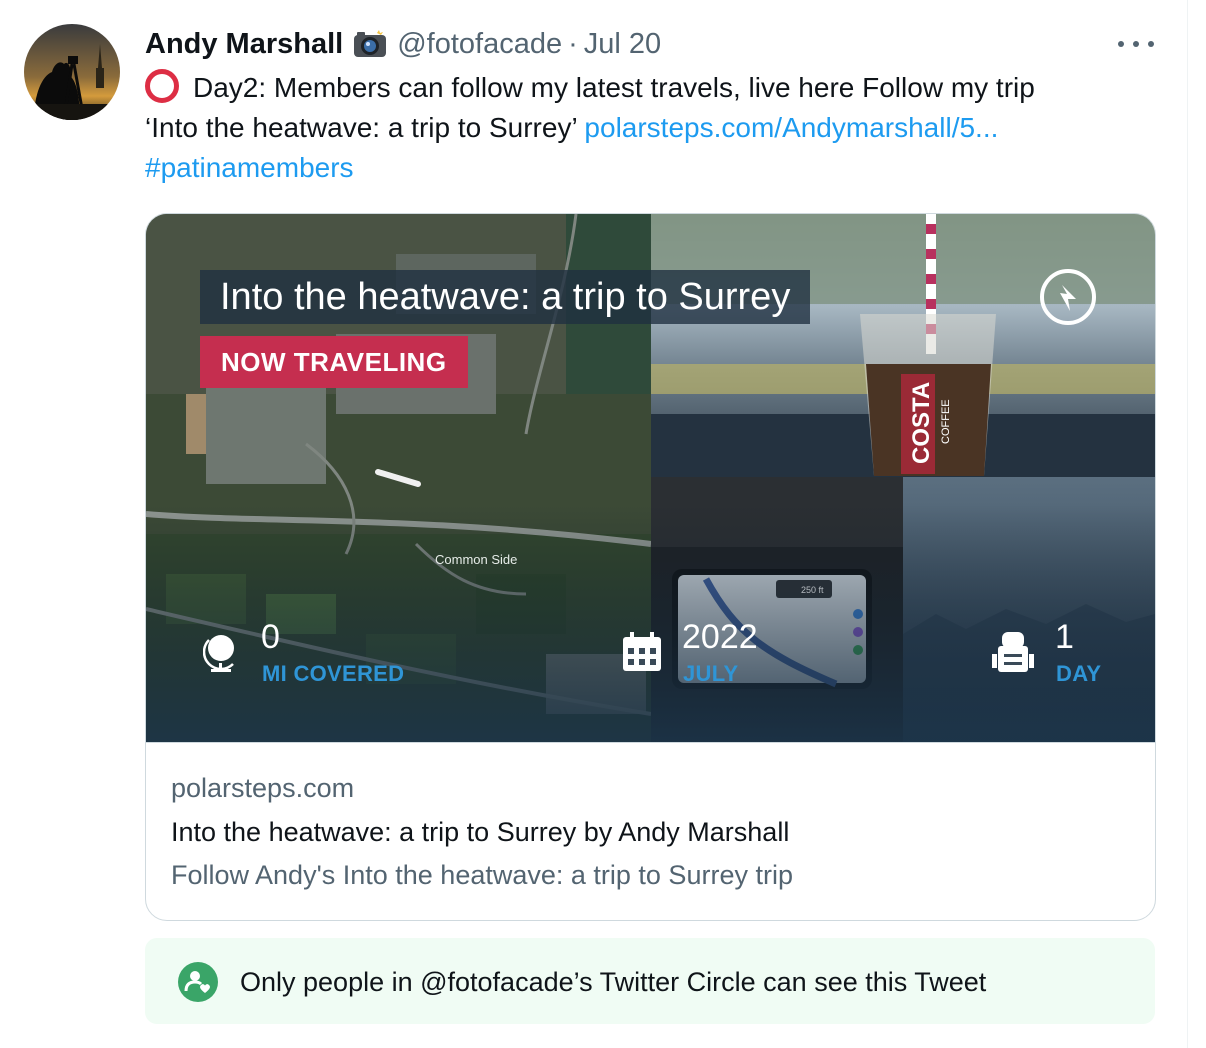 The image size is (1206, 1048). Describe the element at coordinates (1187, 524) in the screenshot. I see `timeline-divider` at that location.